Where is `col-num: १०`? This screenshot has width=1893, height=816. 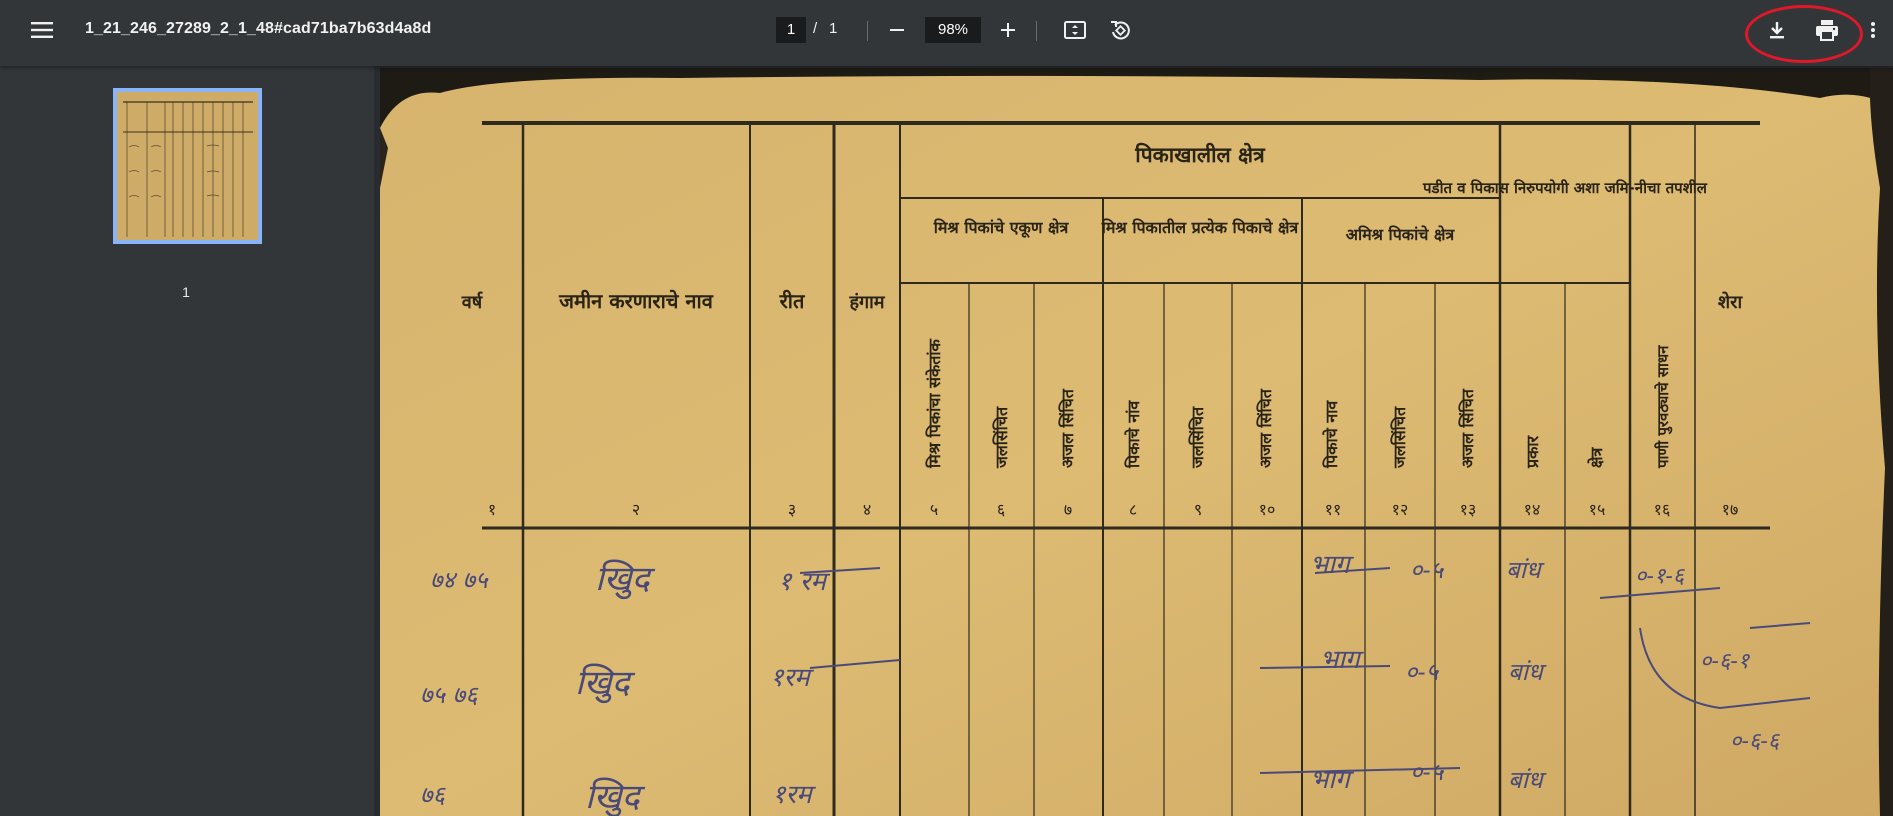 col-num: १० is located at coordinates (1267, 509).